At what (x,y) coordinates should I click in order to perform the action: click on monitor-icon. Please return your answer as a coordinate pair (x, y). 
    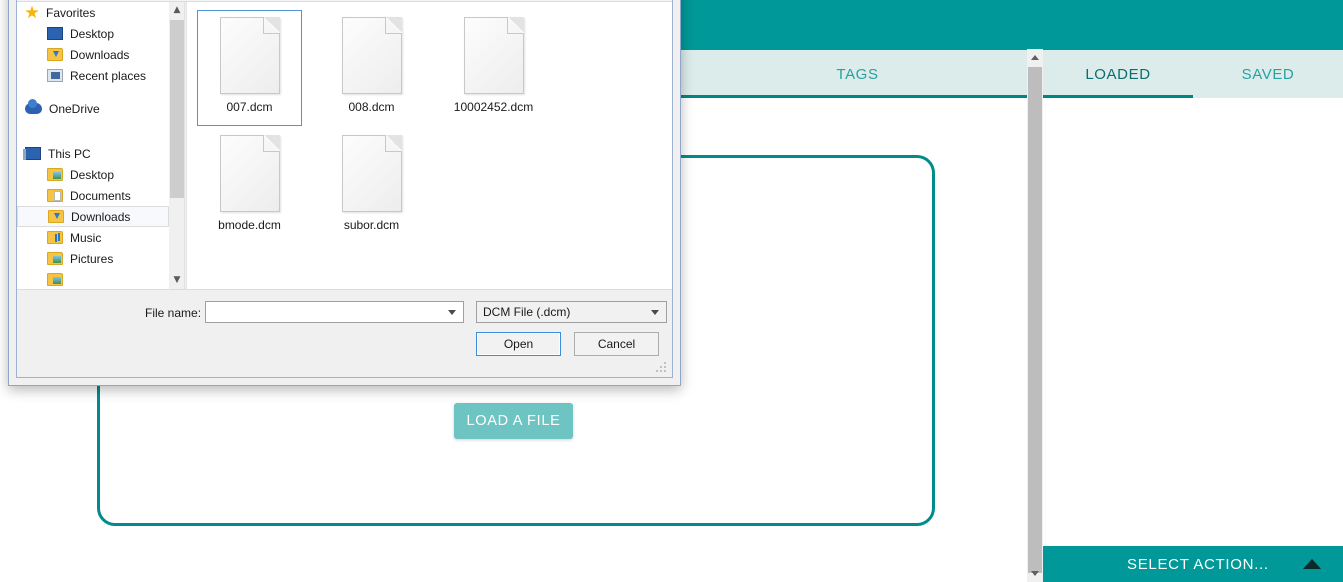
    Looking at the image, I should click on (55, 33).